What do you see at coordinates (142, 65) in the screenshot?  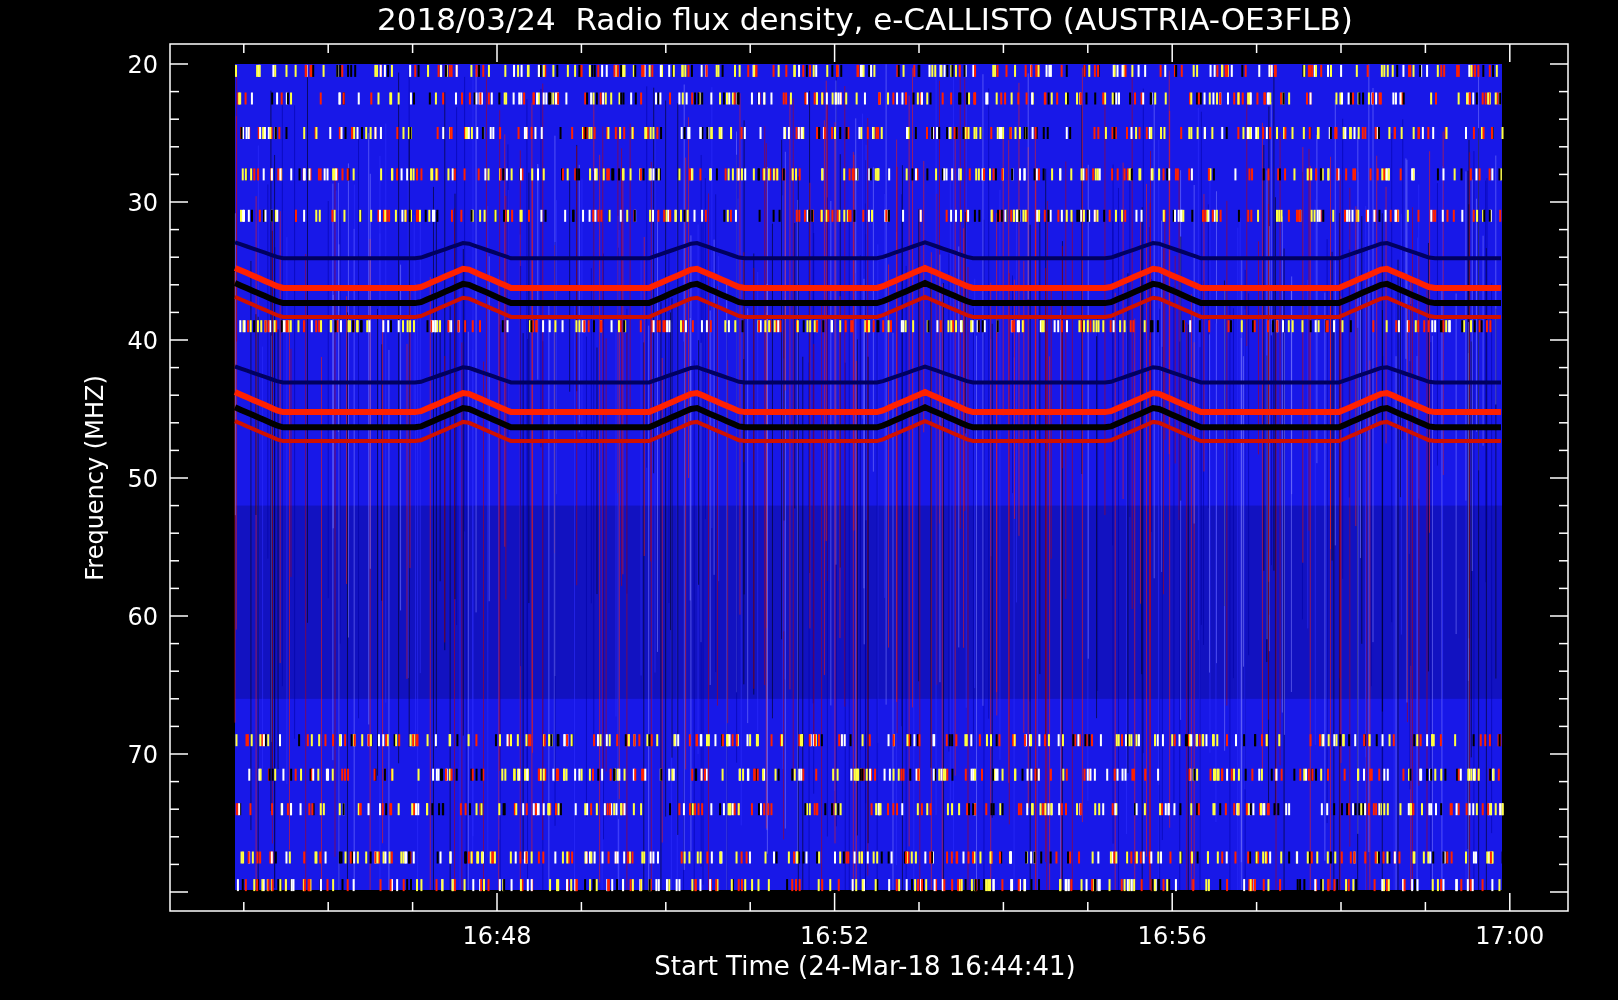 I see `y-tick-label: 20` at bounding box center [142, 65].